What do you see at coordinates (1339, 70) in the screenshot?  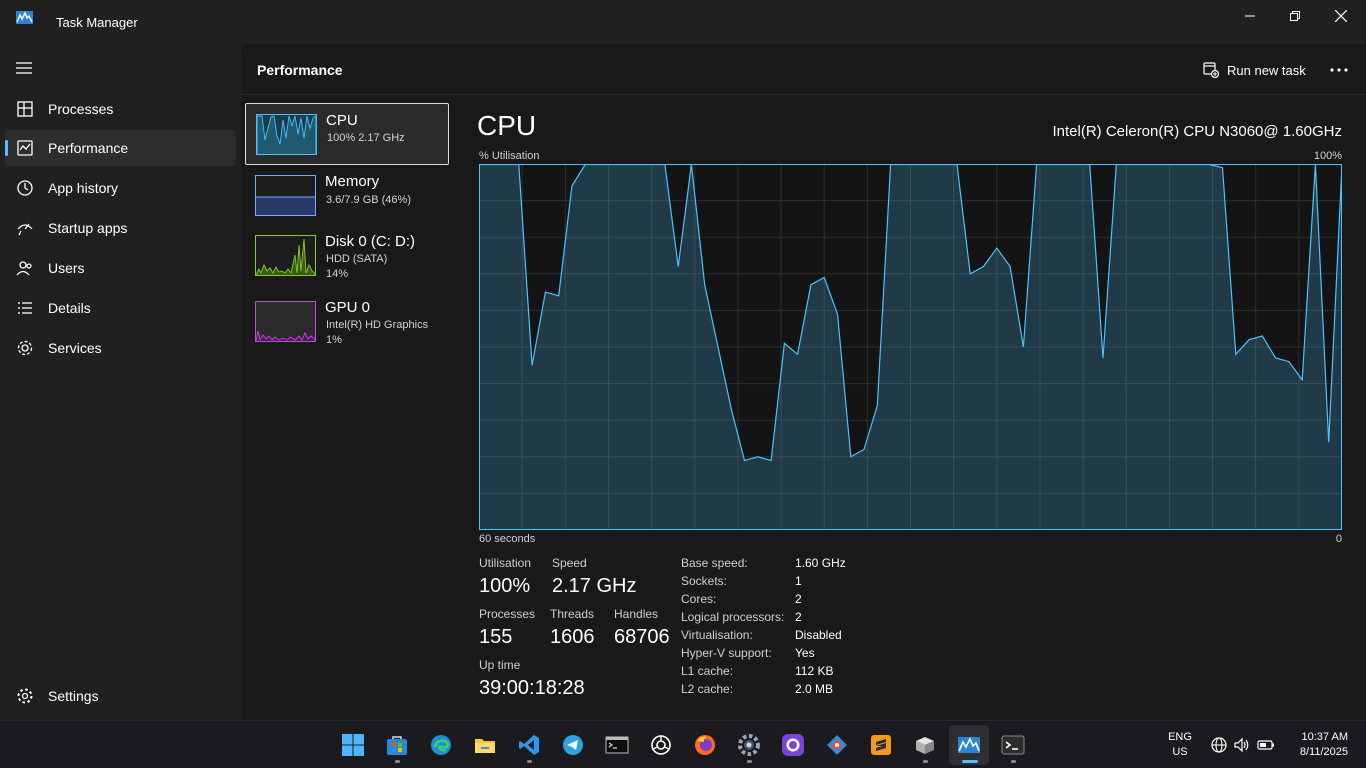 I see `more-options-icon` at bounding box center [1339, 70].